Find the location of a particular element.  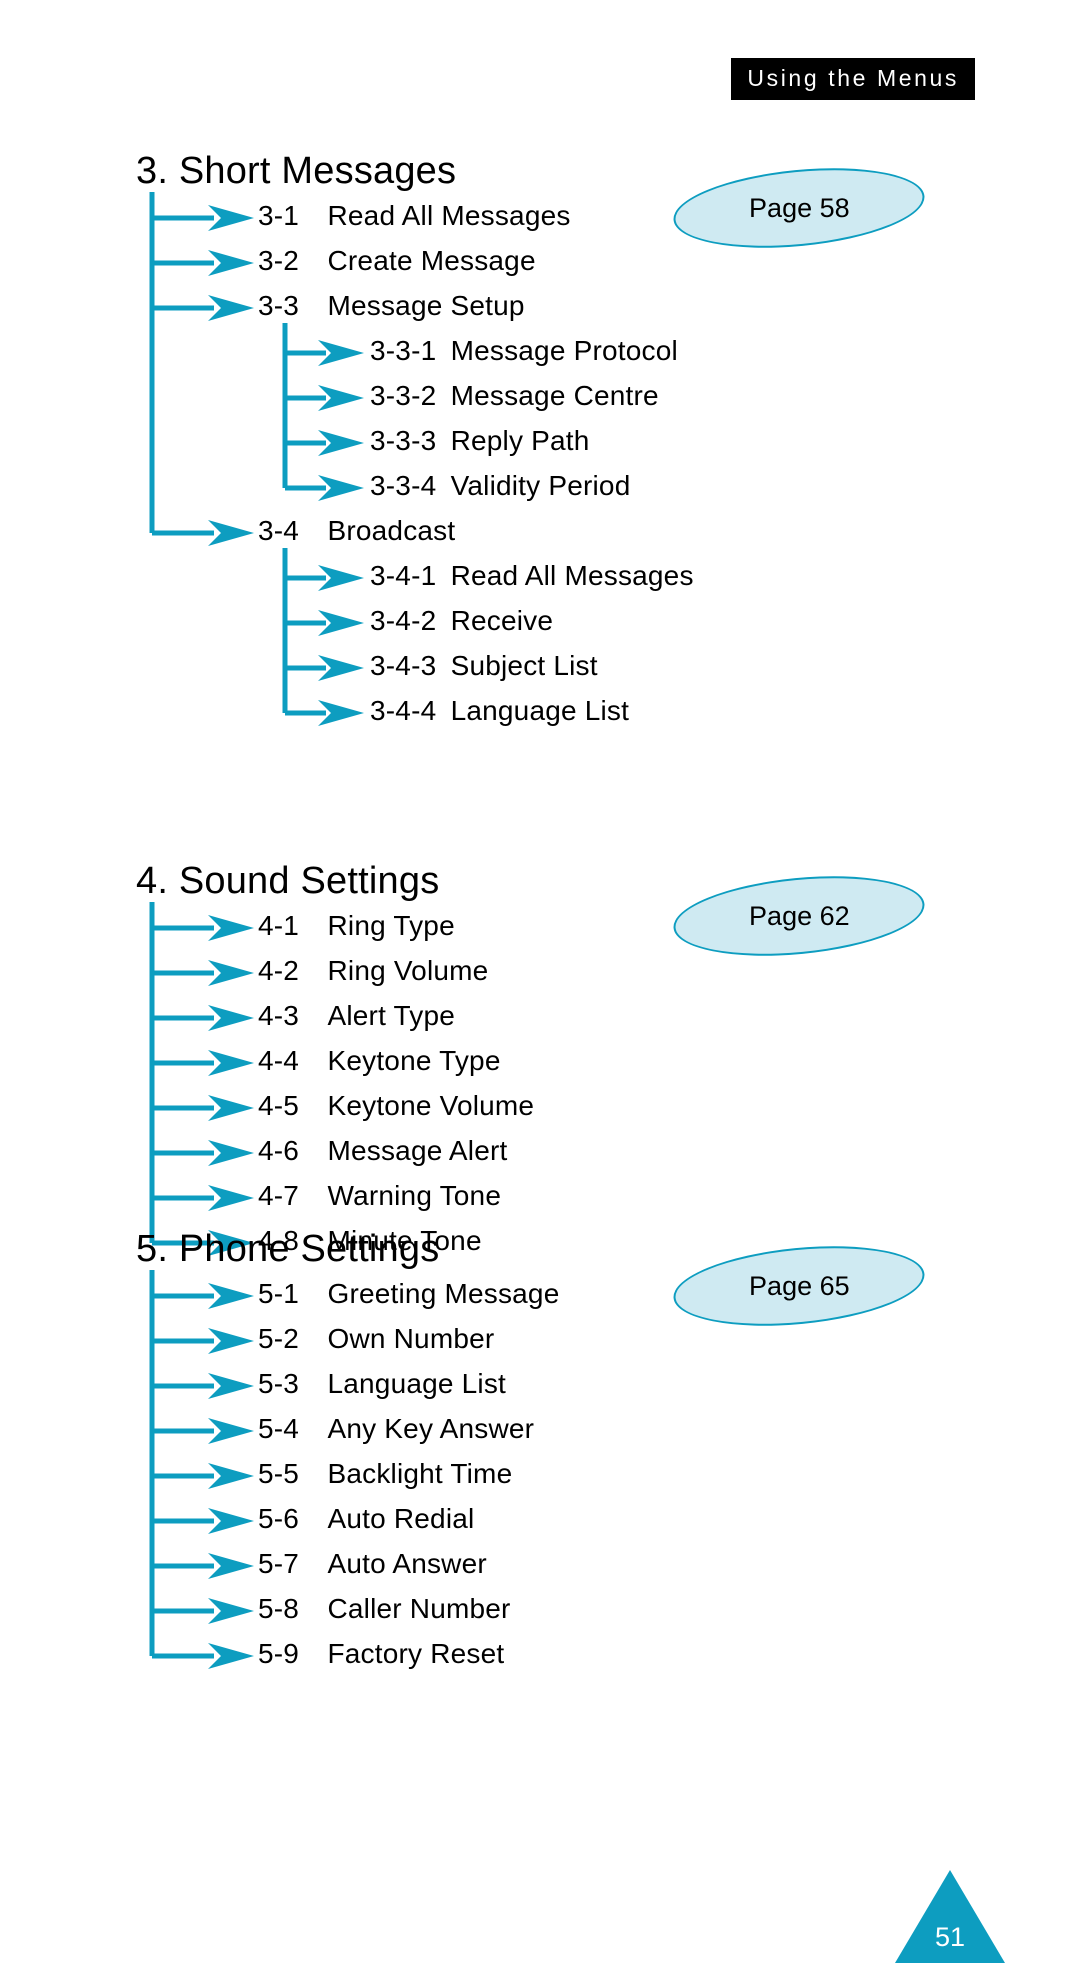

menu-item-number: 4-2 is located at coordinates (279, 970).